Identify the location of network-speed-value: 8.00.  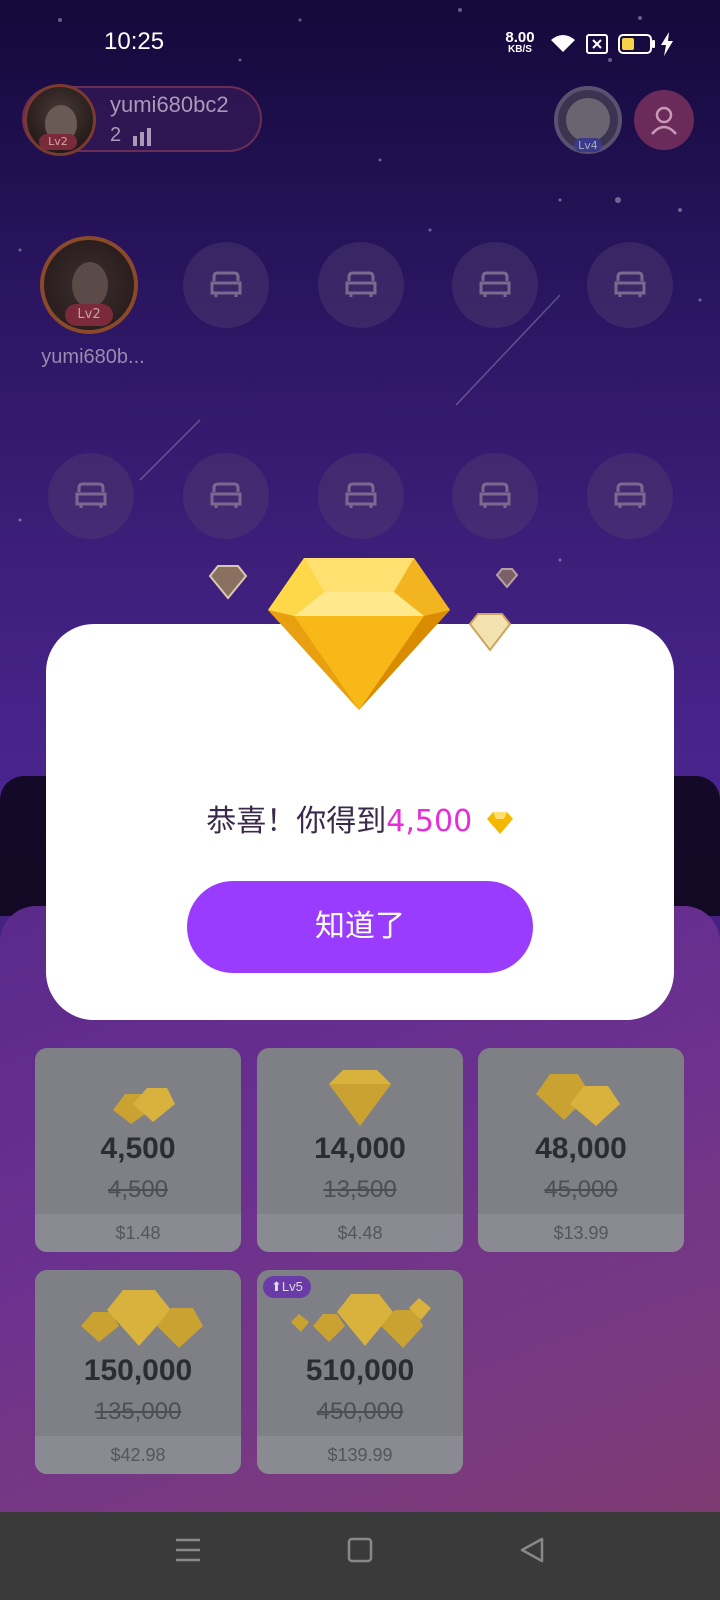
(520, 37).